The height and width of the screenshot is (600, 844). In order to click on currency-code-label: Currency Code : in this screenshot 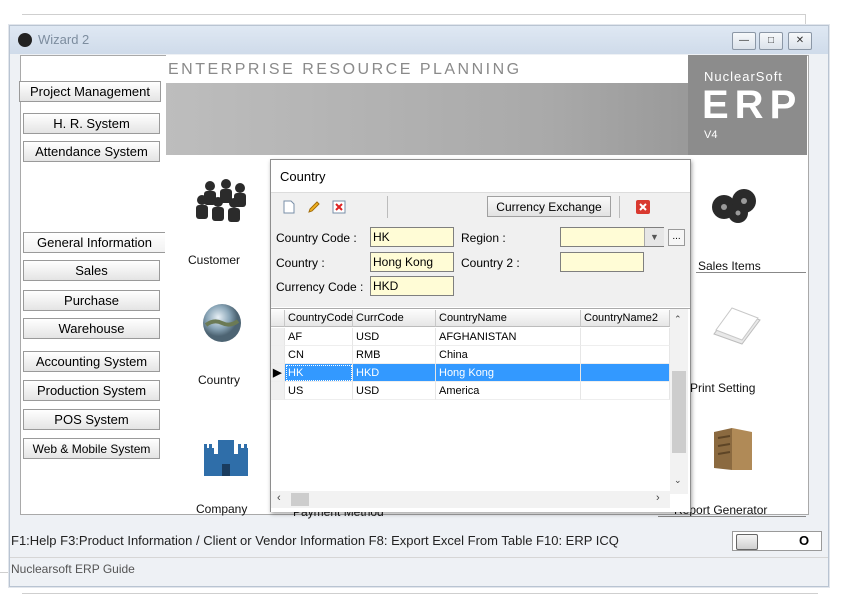, I will do `click(320, 287)`.